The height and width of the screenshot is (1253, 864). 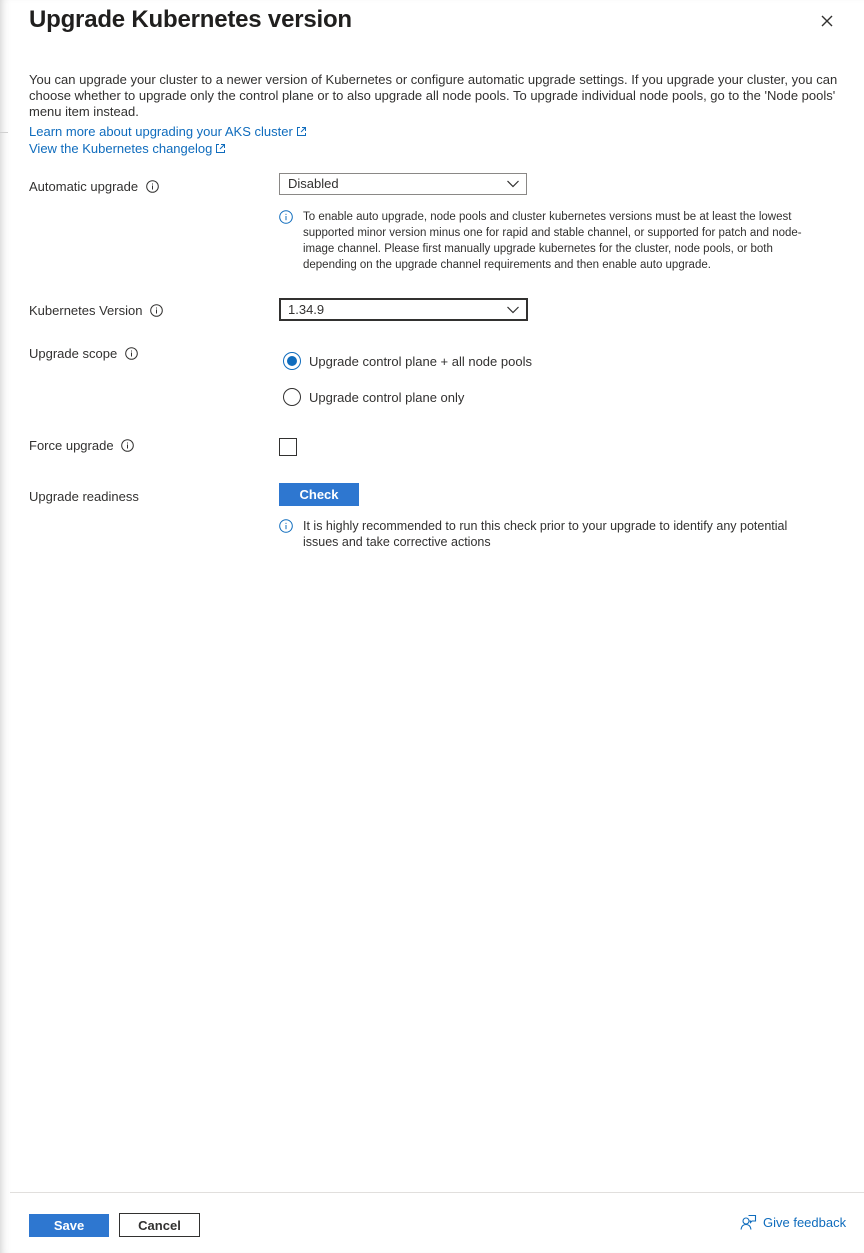 What do you see at coordinates (397, 542) in the screenshot?
I see `info-line: issues and take corrective actions` at bounding box center [397, 542].